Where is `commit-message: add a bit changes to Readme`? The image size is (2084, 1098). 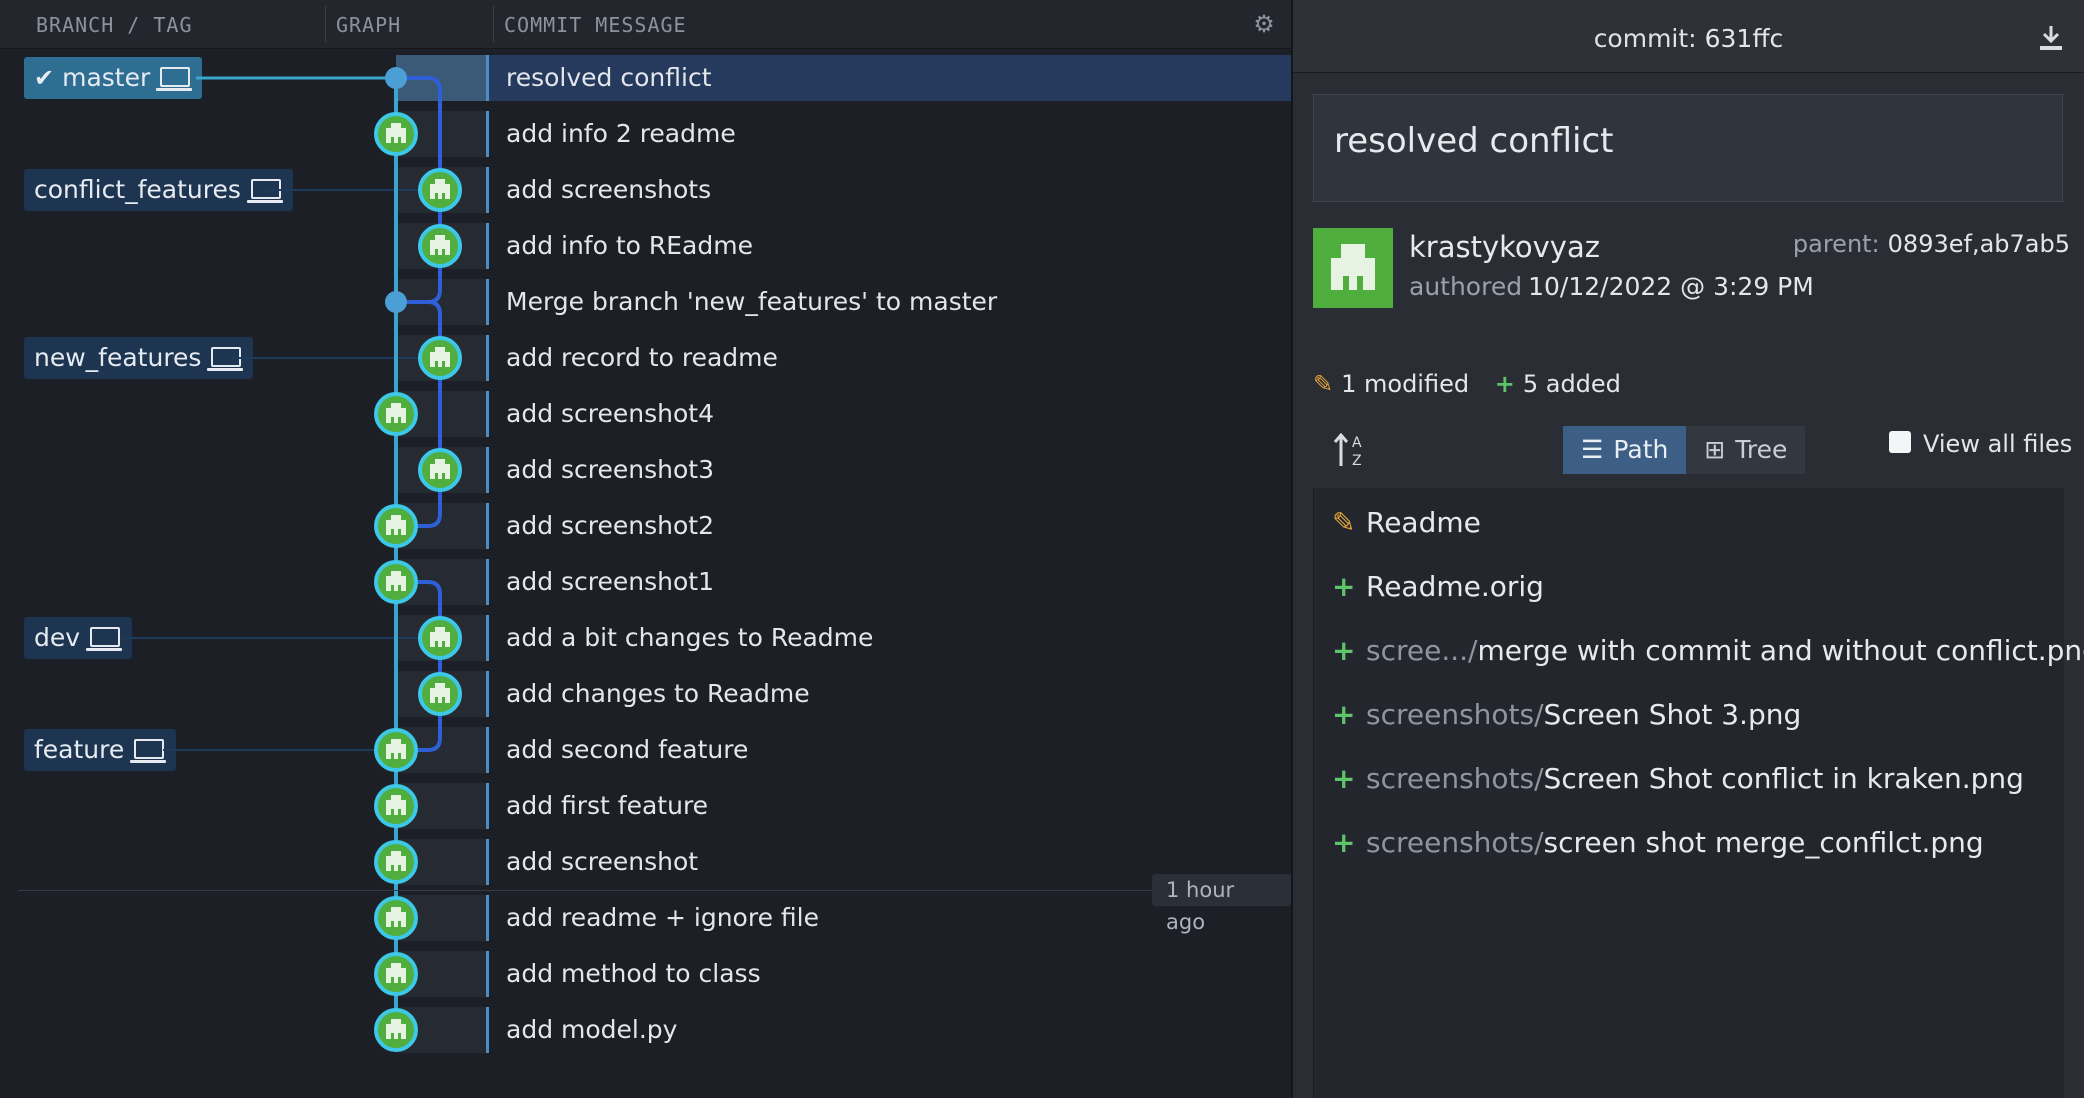 commit-message: add a bit changes to Readme is located at coordinates (689, 638).